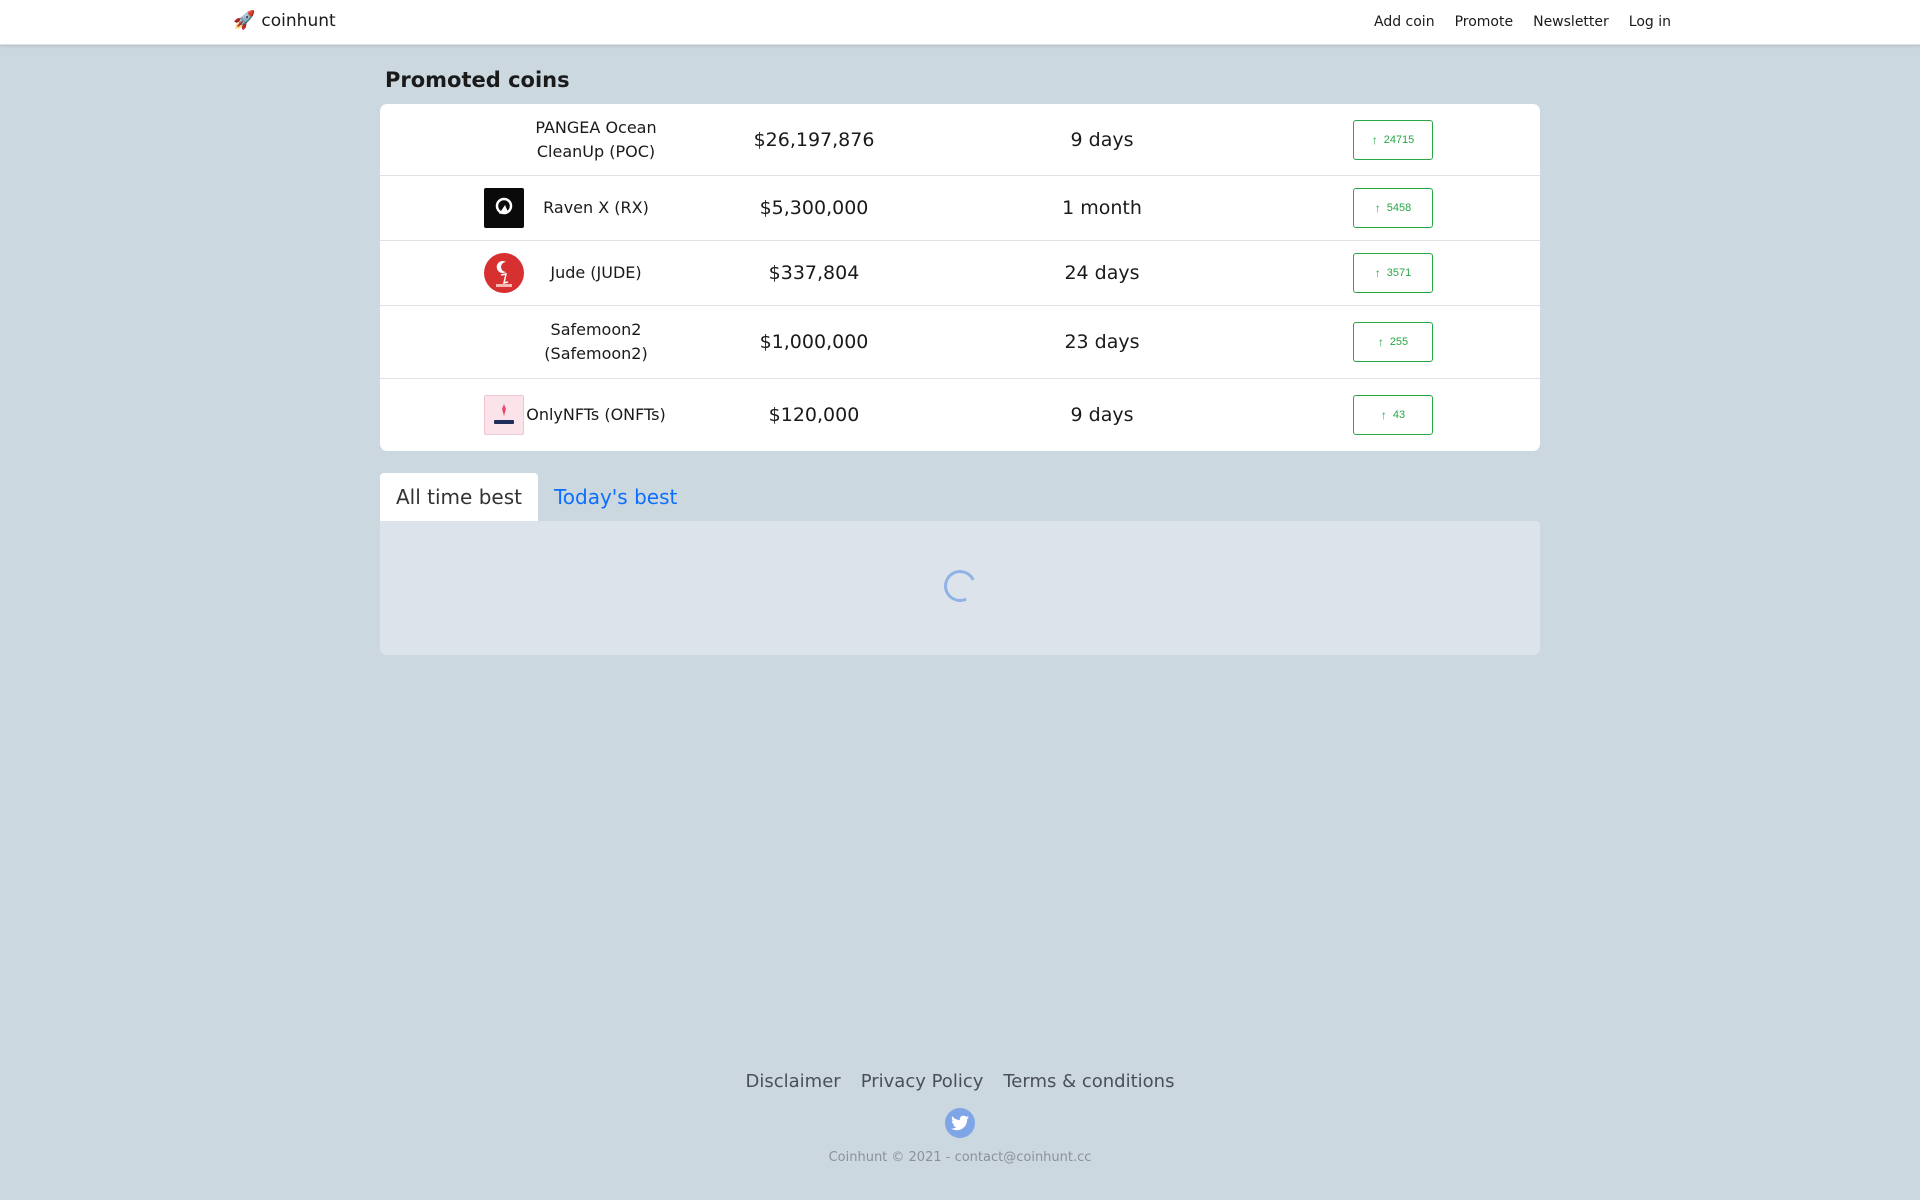 This screenshot has height=1200, width=1920. I want to click on upvote-button: ↑ 24715, so click(1393, 139).